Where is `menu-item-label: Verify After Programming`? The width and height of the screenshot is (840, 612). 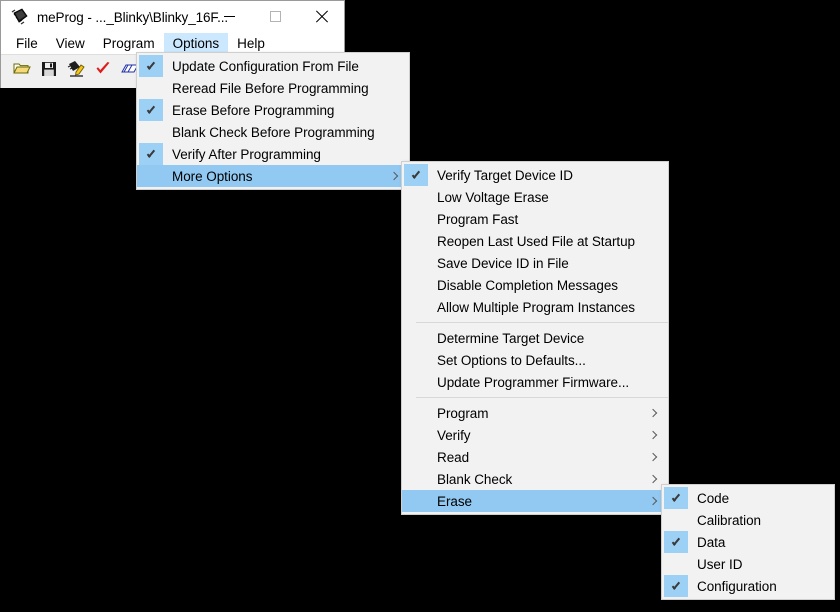
menu-item-label: Verify After Programming is located at coordinates (246, 154).